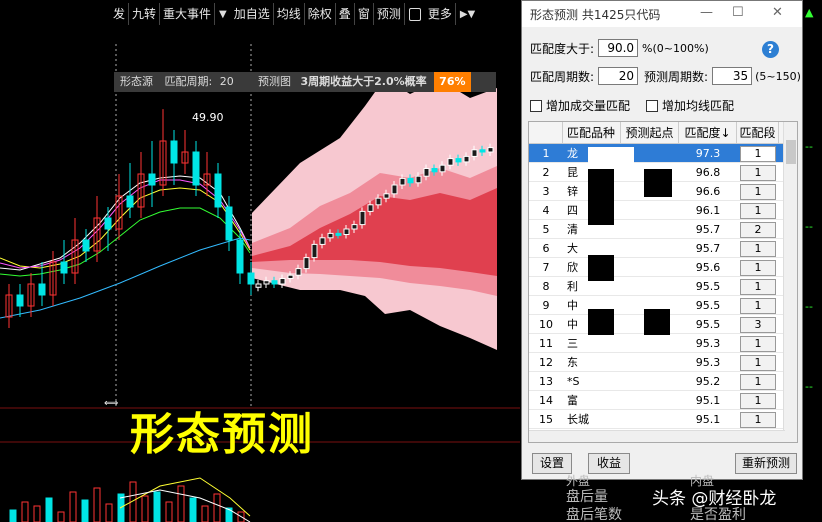 The height and width of the screenshot is (522, 822). What do you see at coordinates (708, 381) in the screenshot?
I see `cell-score: 95.2` at bounding box center [708, 381].